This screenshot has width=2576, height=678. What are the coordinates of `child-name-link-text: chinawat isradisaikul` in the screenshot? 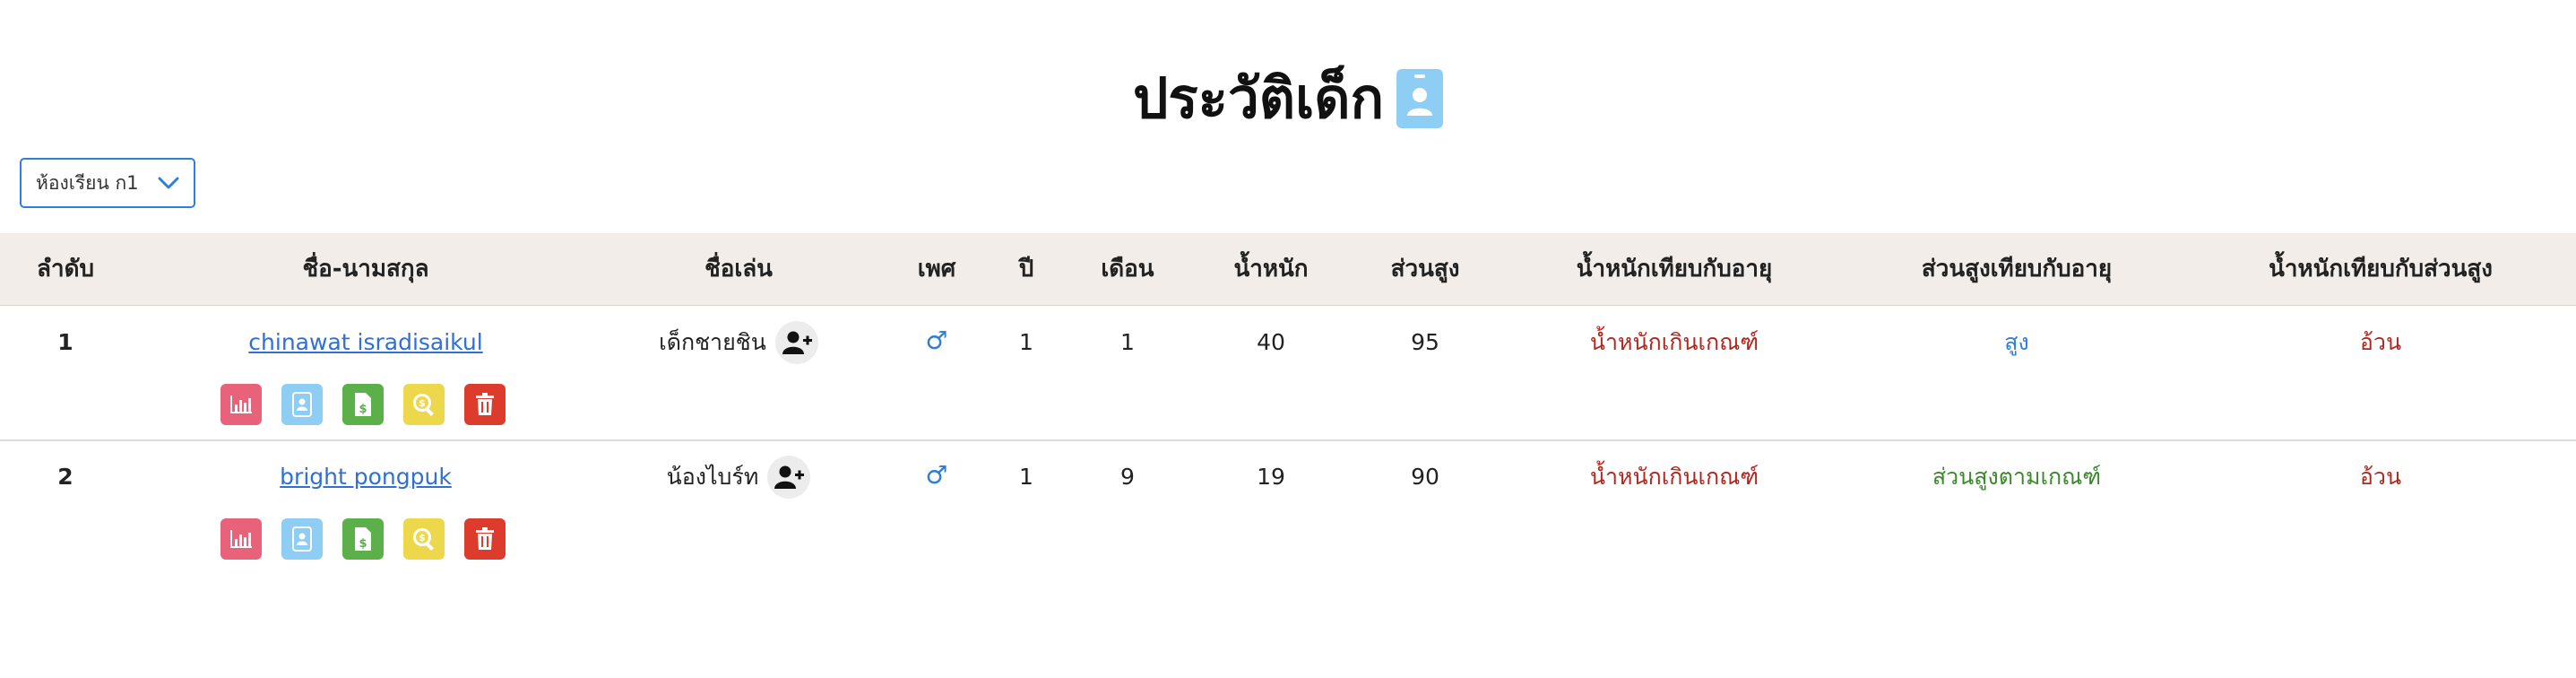 It's located at (365, 342).